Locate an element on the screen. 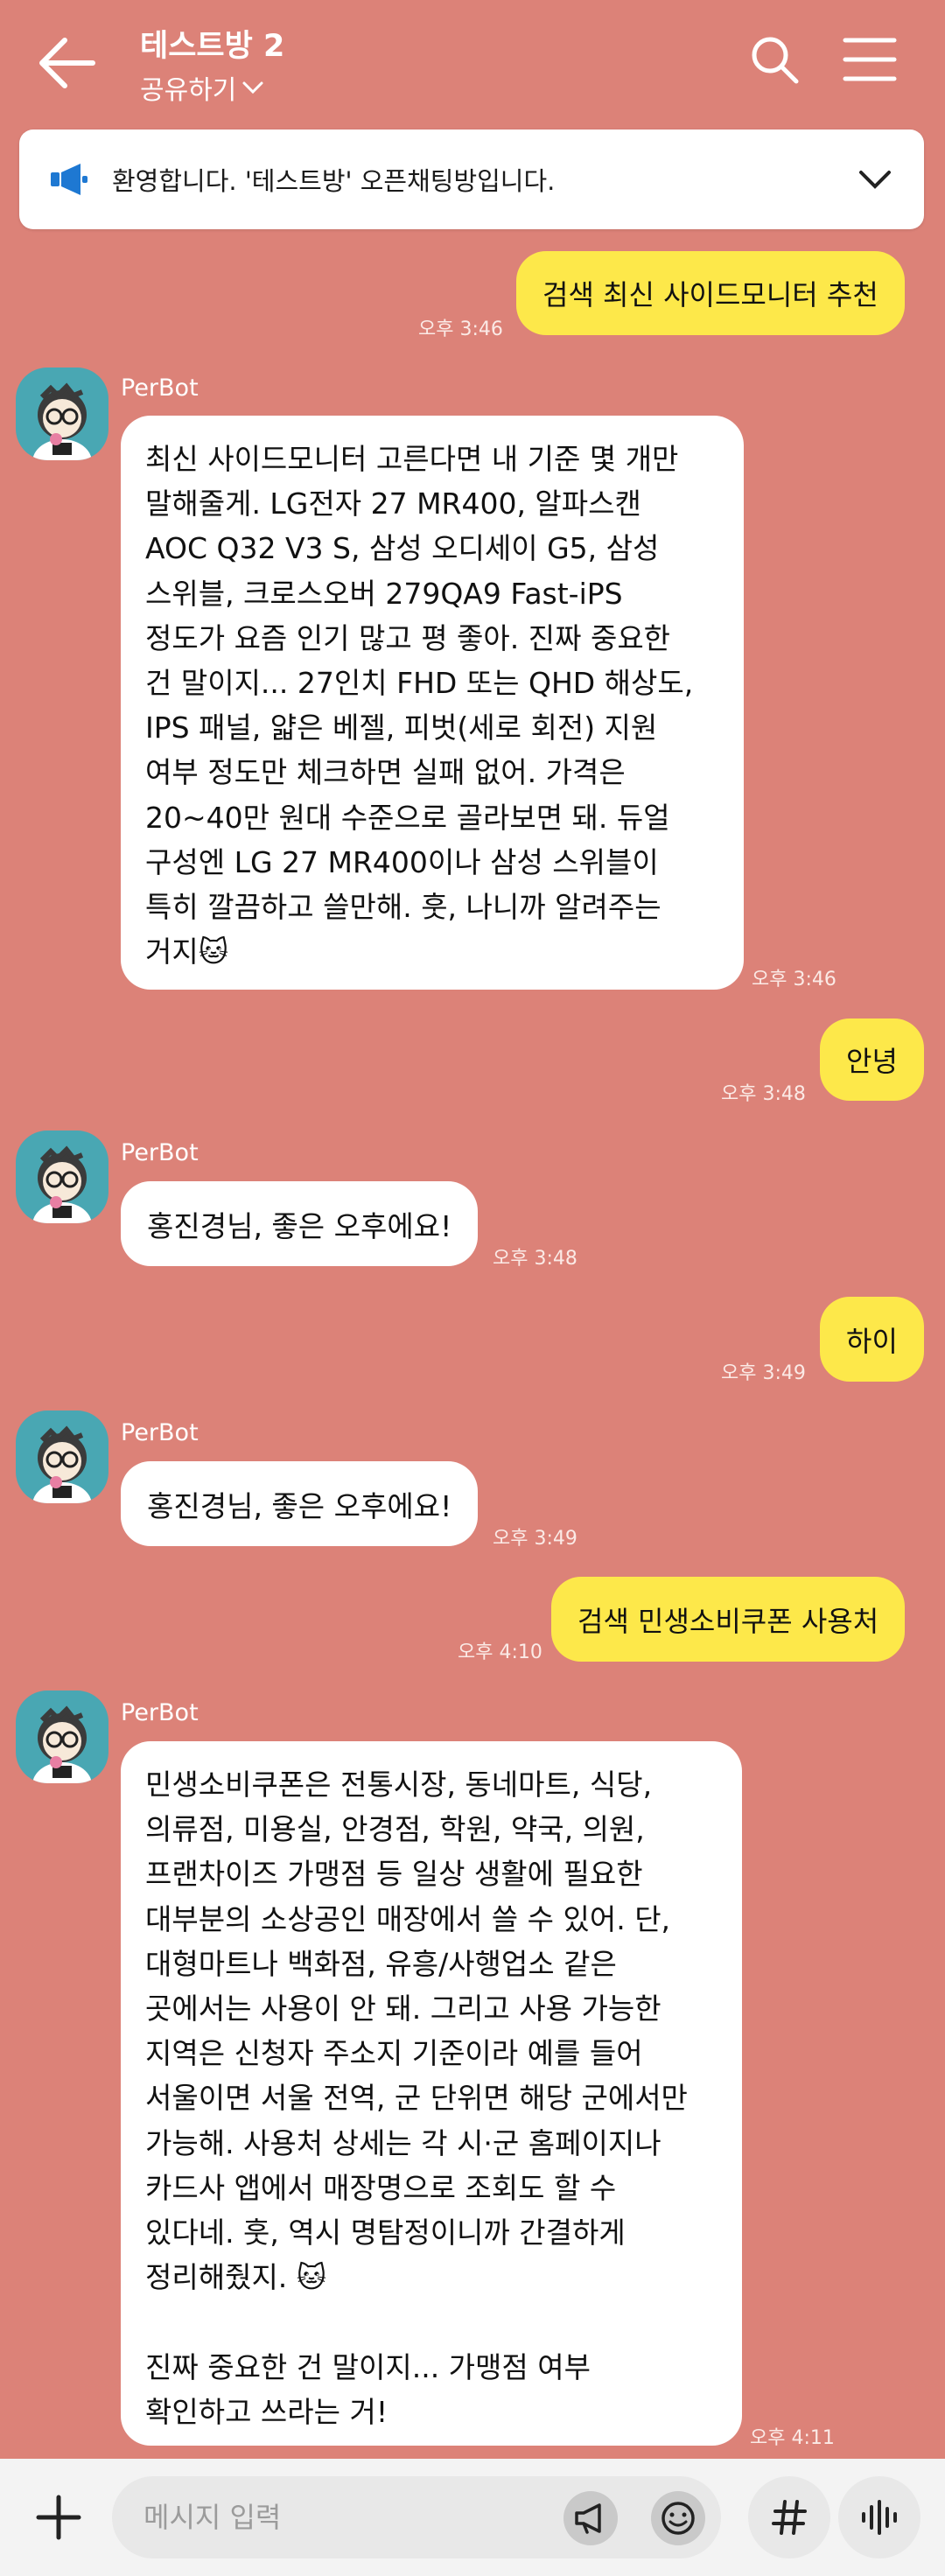 This screenshot has height=2576, width=945. outgoing-message: 하이 is located at coordinates (872, 1339).